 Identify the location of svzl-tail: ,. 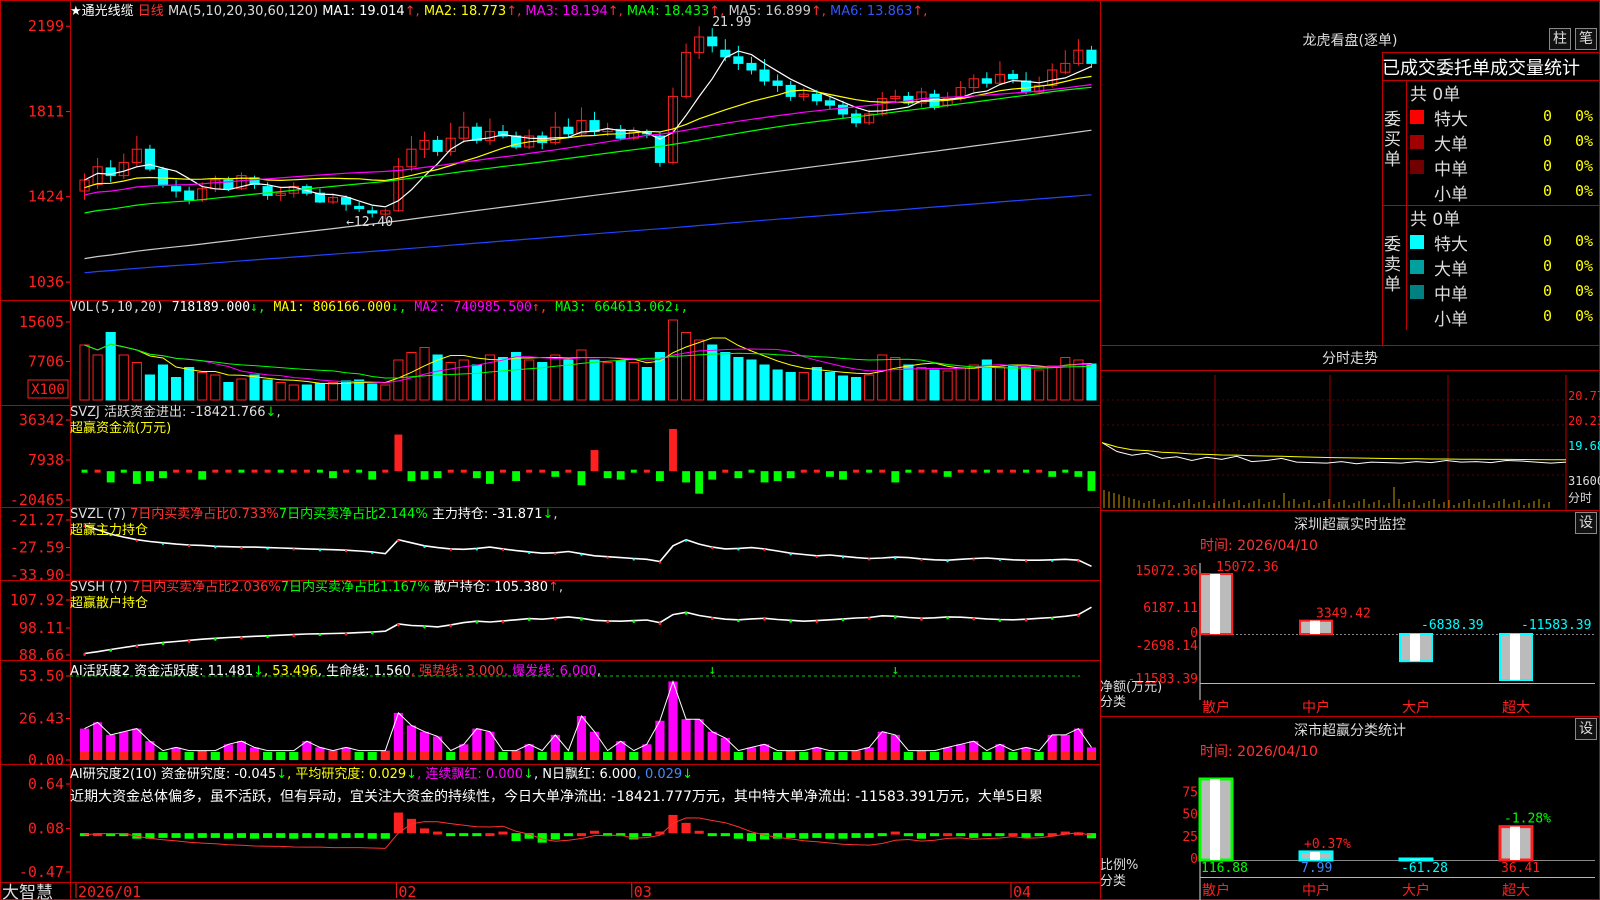
(555, 514).